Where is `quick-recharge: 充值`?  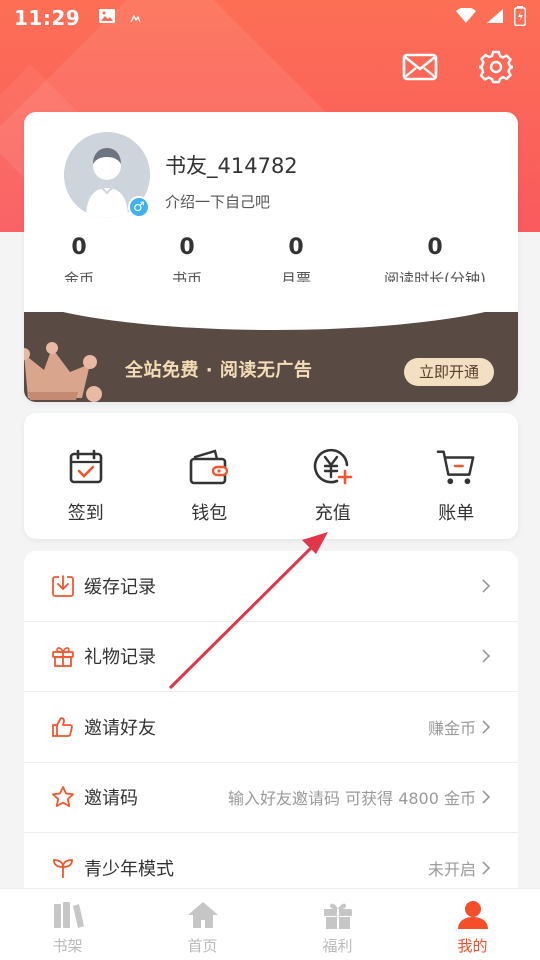 quick-recharge: 充值 is located at coordinates (333, 476).